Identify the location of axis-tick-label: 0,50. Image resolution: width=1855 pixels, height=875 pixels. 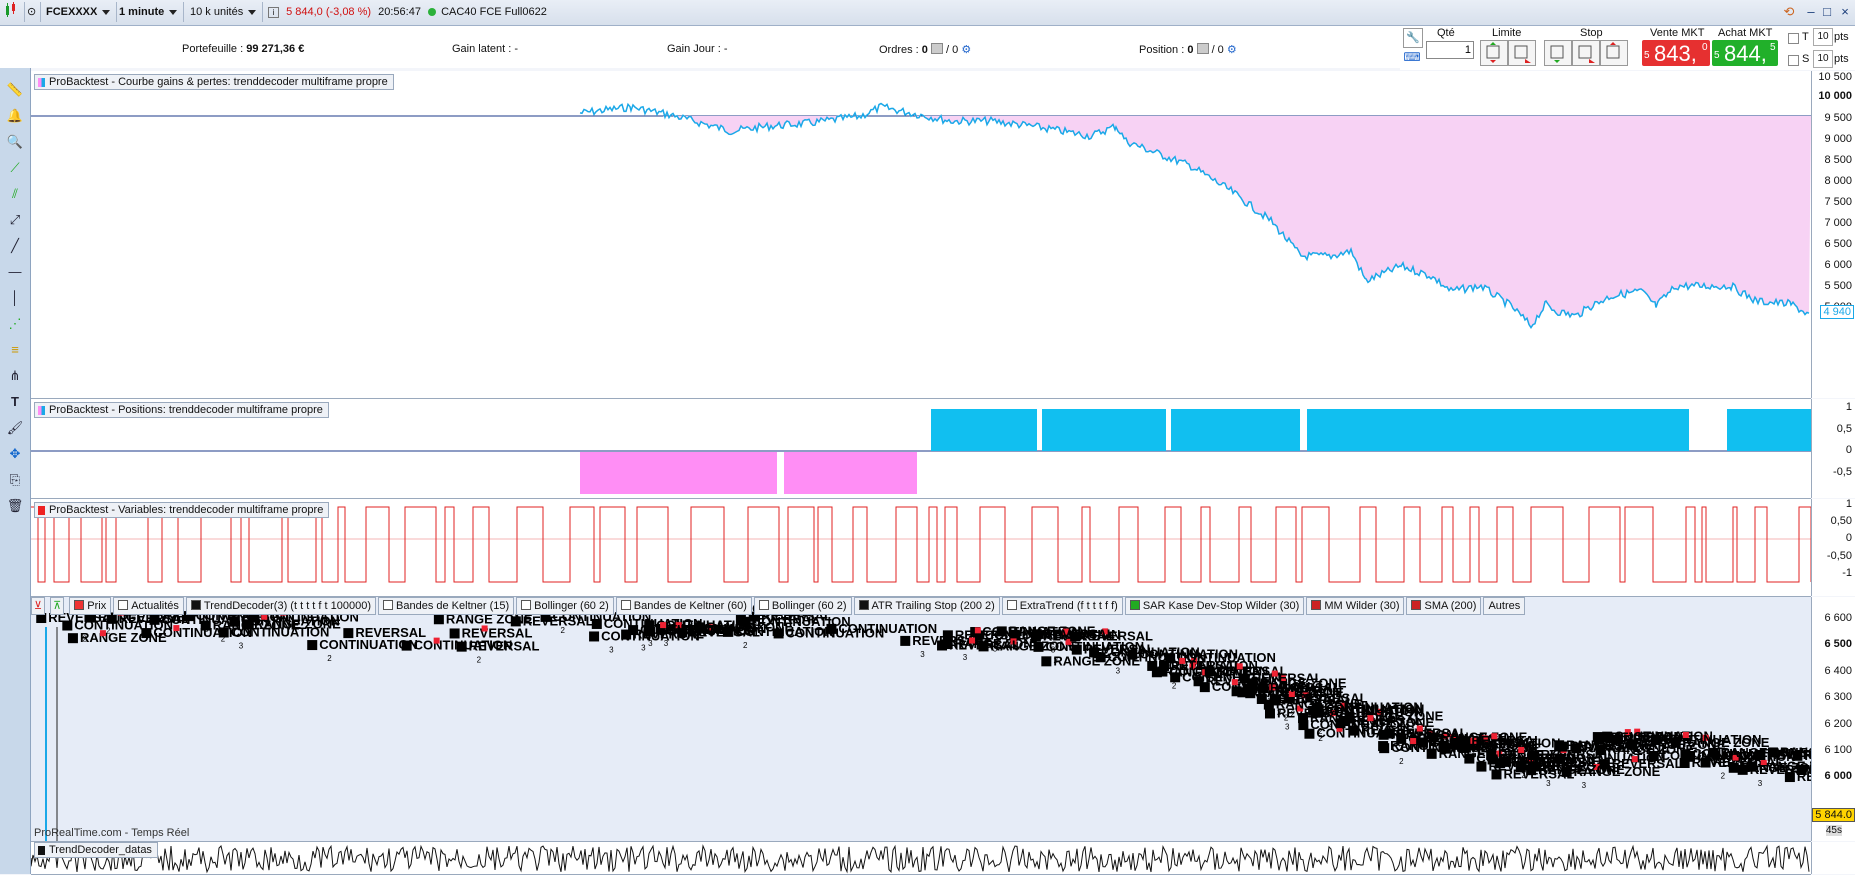
(1841, 521).